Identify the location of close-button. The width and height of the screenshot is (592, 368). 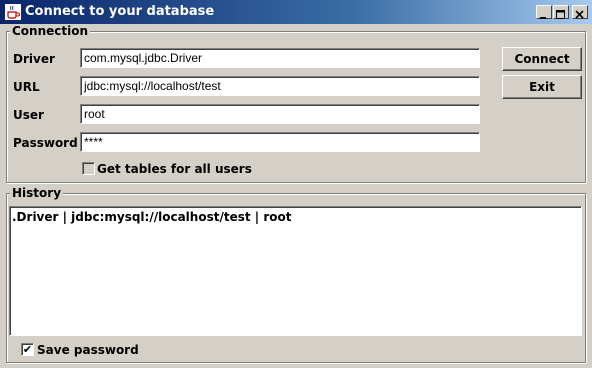
(580, 12).